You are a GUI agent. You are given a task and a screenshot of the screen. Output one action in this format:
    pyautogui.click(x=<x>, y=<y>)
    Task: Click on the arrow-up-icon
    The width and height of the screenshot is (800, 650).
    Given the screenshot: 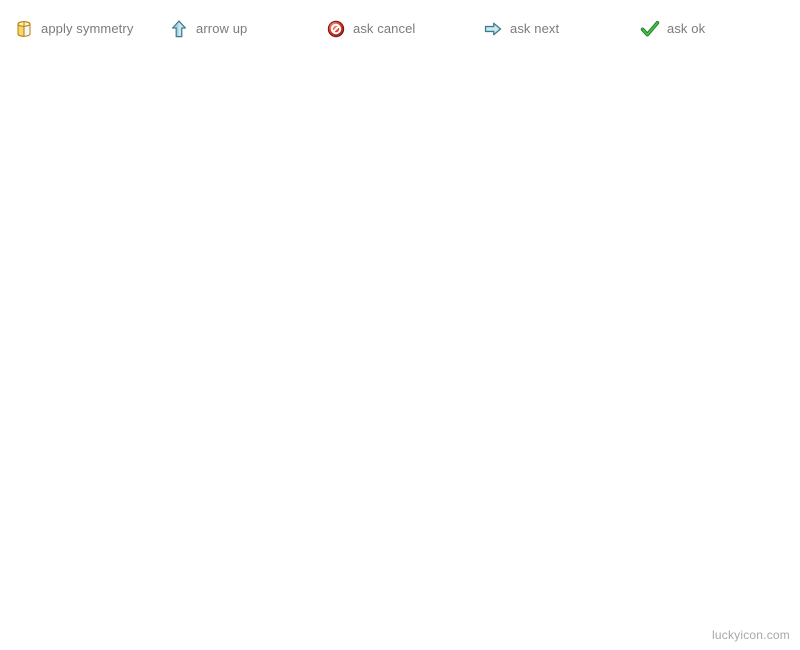 What is the action you would take?
    pyautogui.click(x=179, y=29)
    